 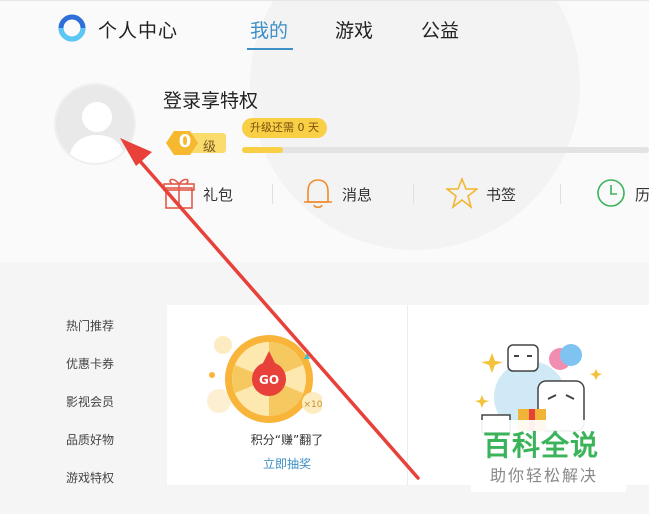 I want to click on bell-icon, so click(x=318, y=194).